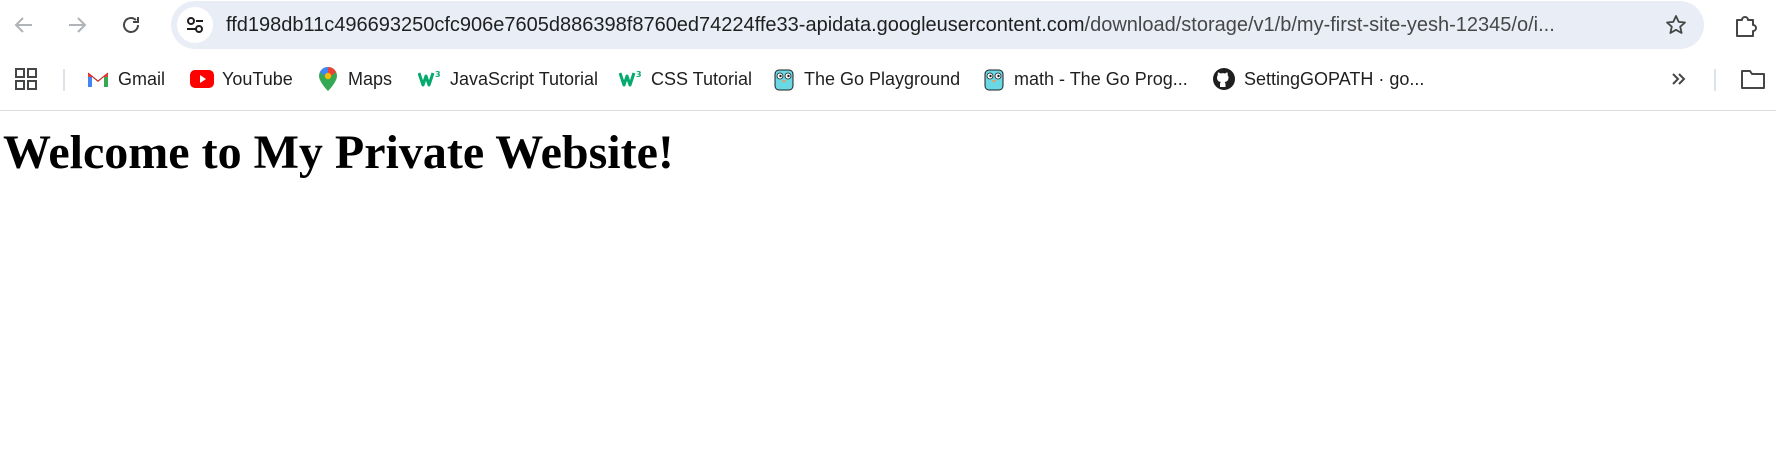 This screenshot has height=450, width=1776. I want to click on bookmark-youtube: YouTube, so click(241, 79).